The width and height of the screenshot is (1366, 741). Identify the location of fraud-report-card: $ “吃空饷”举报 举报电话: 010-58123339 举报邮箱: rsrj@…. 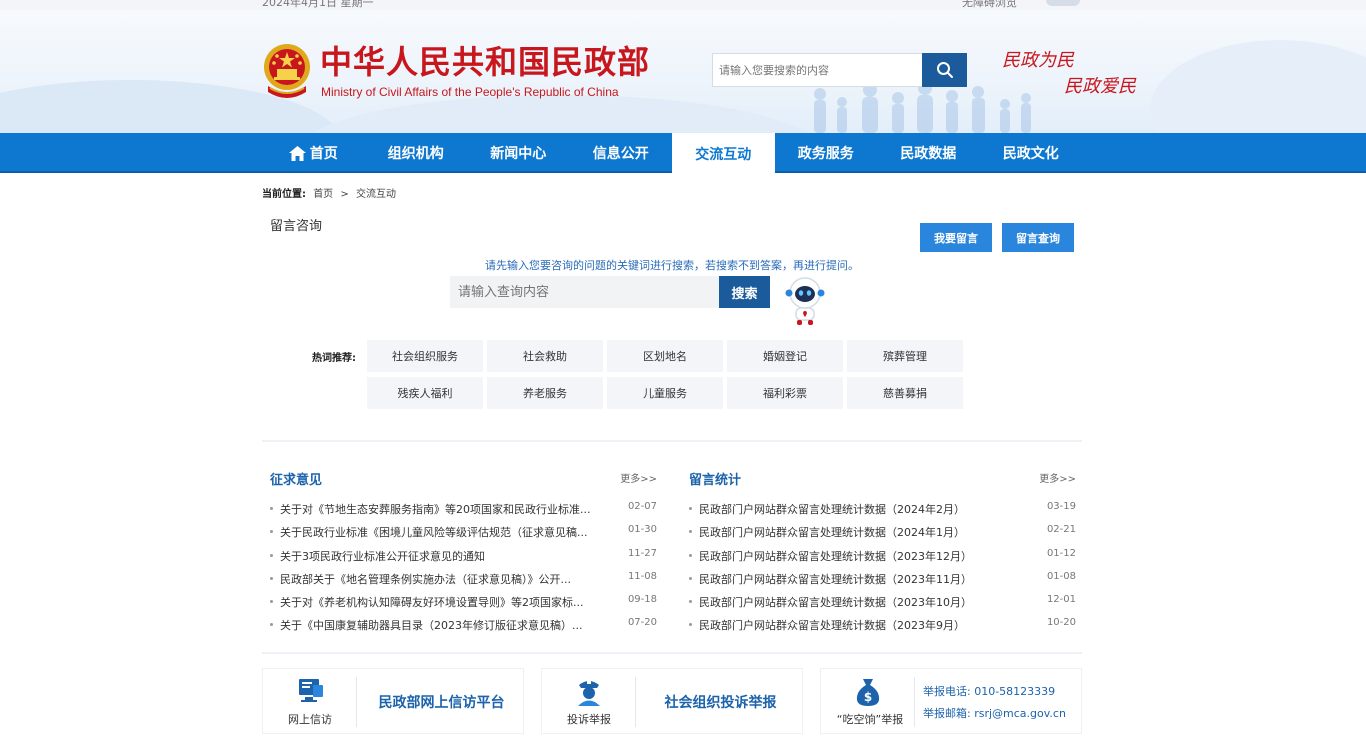
(951, 701).